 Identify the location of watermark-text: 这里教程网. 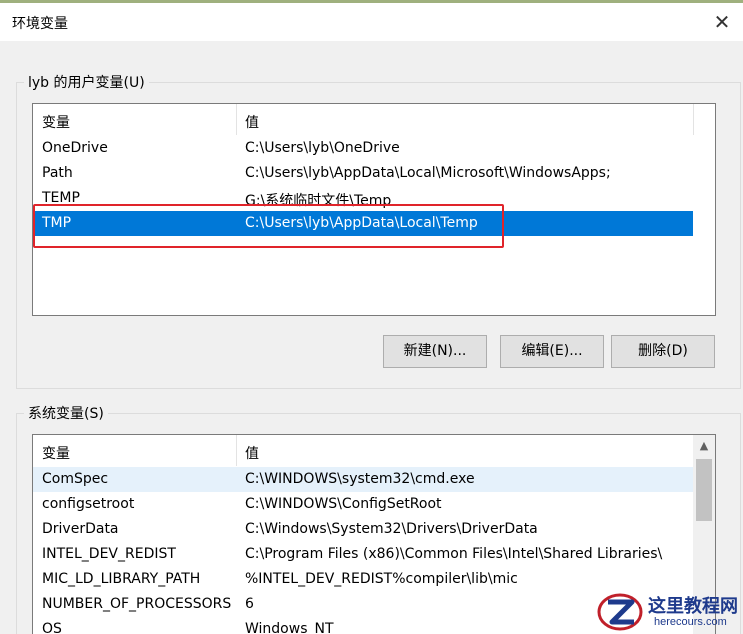
(693, 606).